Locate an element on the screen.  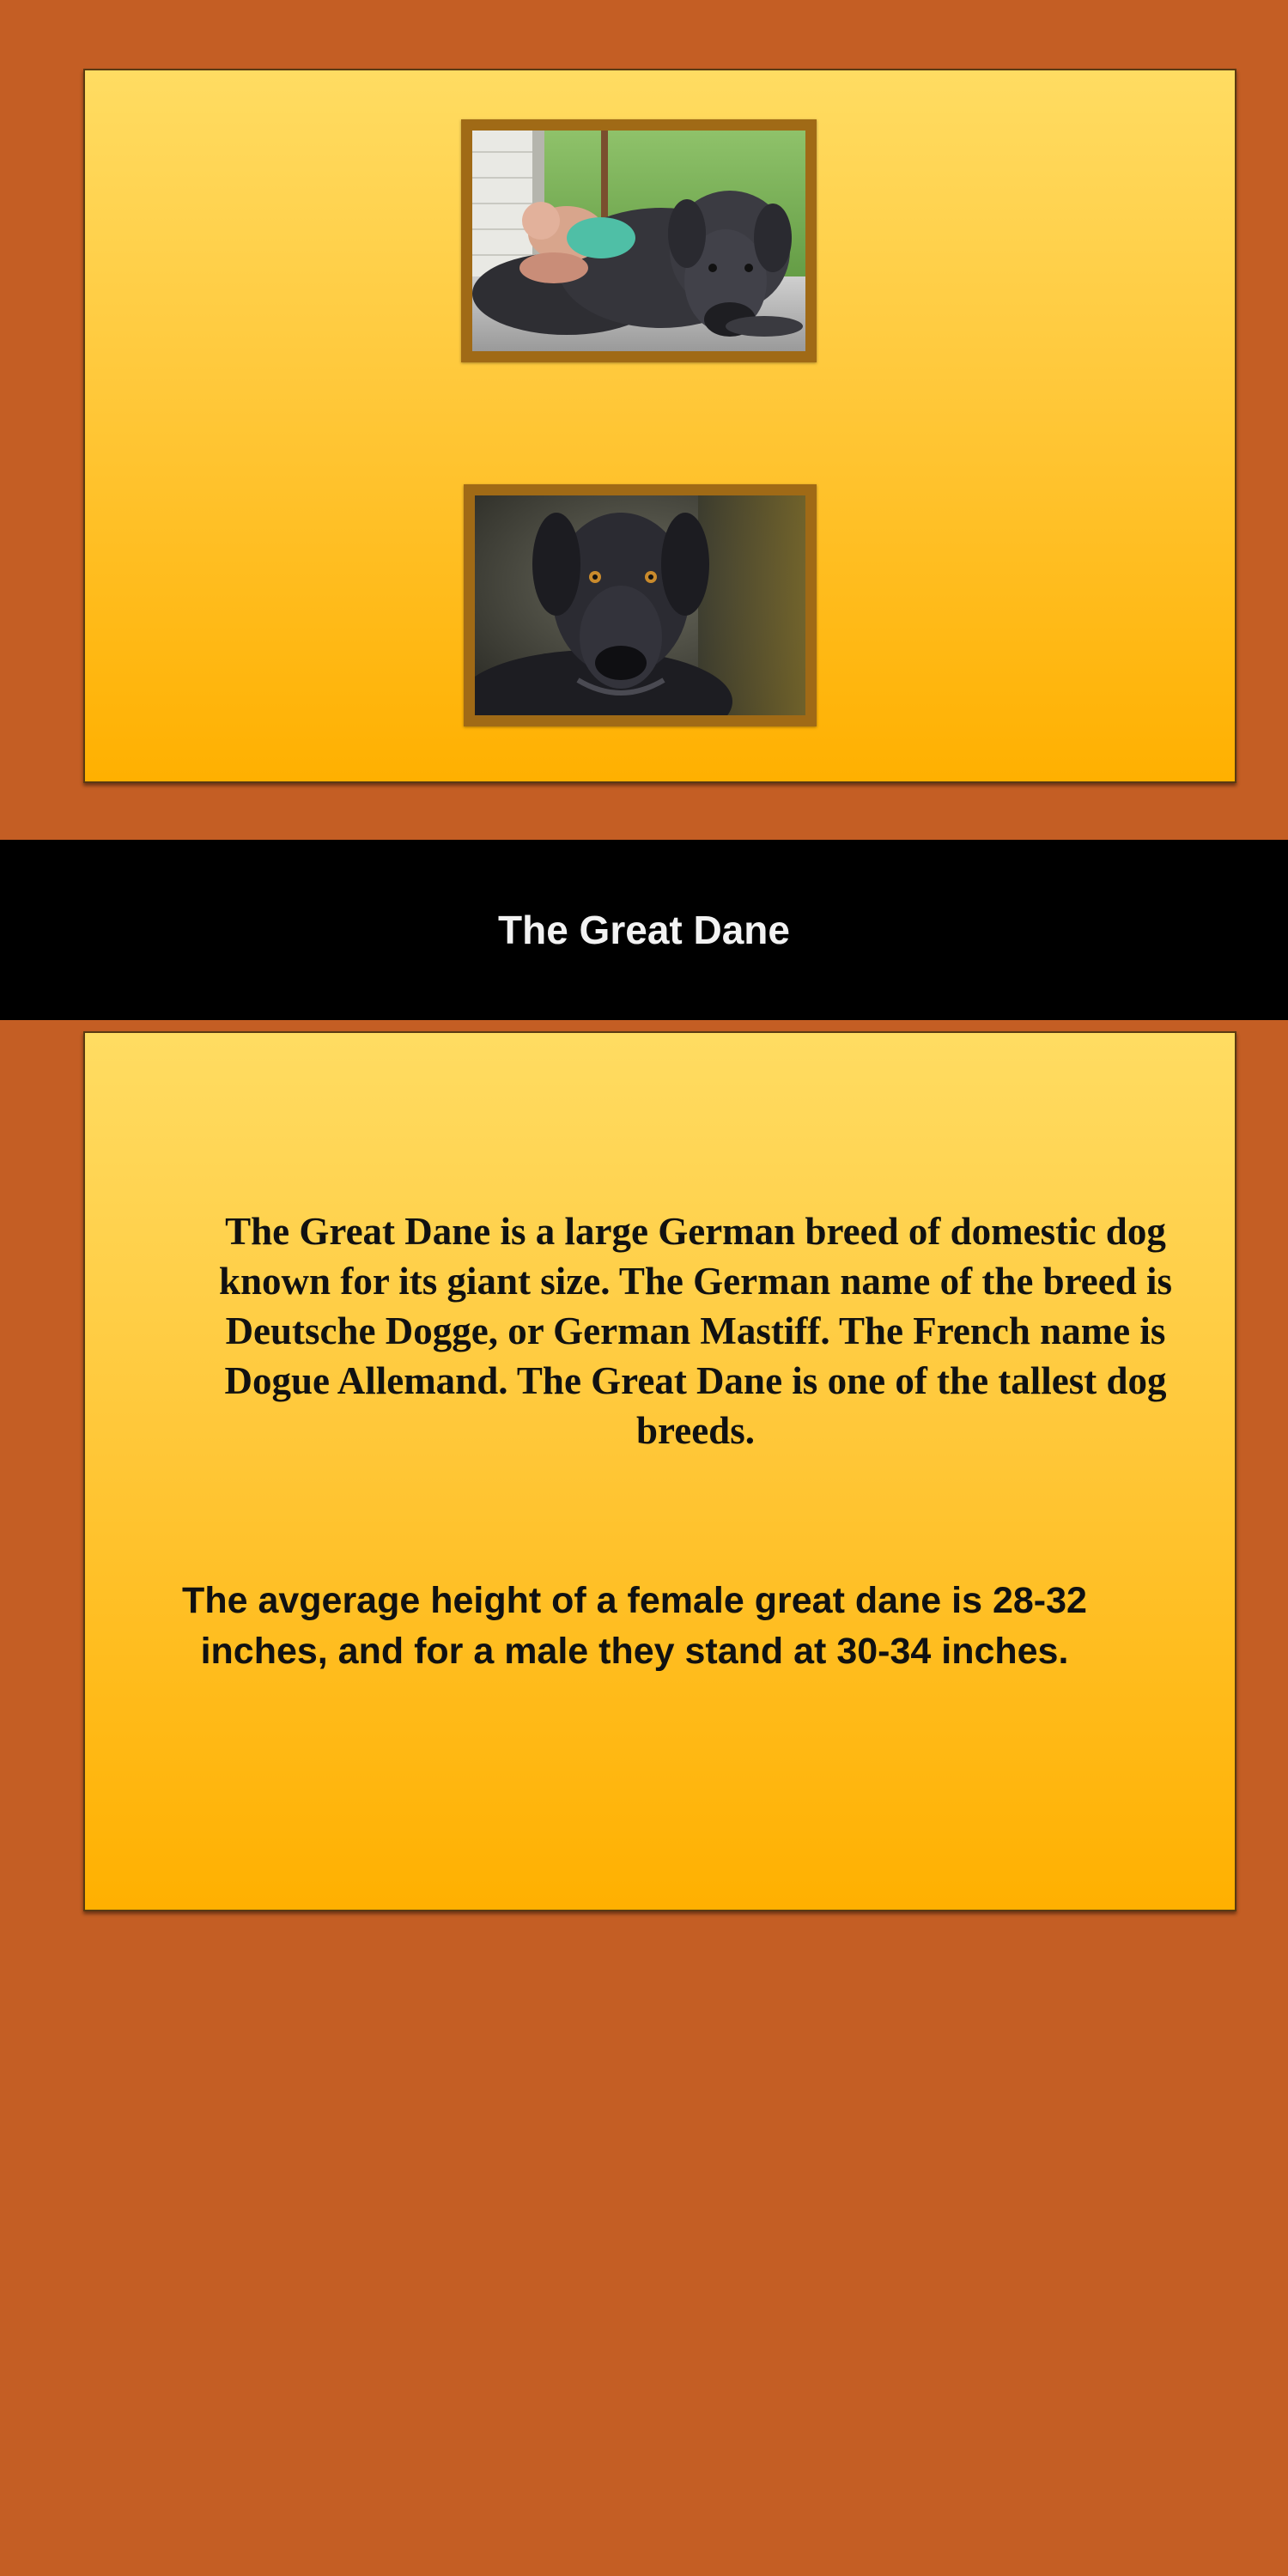
page-title: The Great Dane is located at coordinates (644, 930).